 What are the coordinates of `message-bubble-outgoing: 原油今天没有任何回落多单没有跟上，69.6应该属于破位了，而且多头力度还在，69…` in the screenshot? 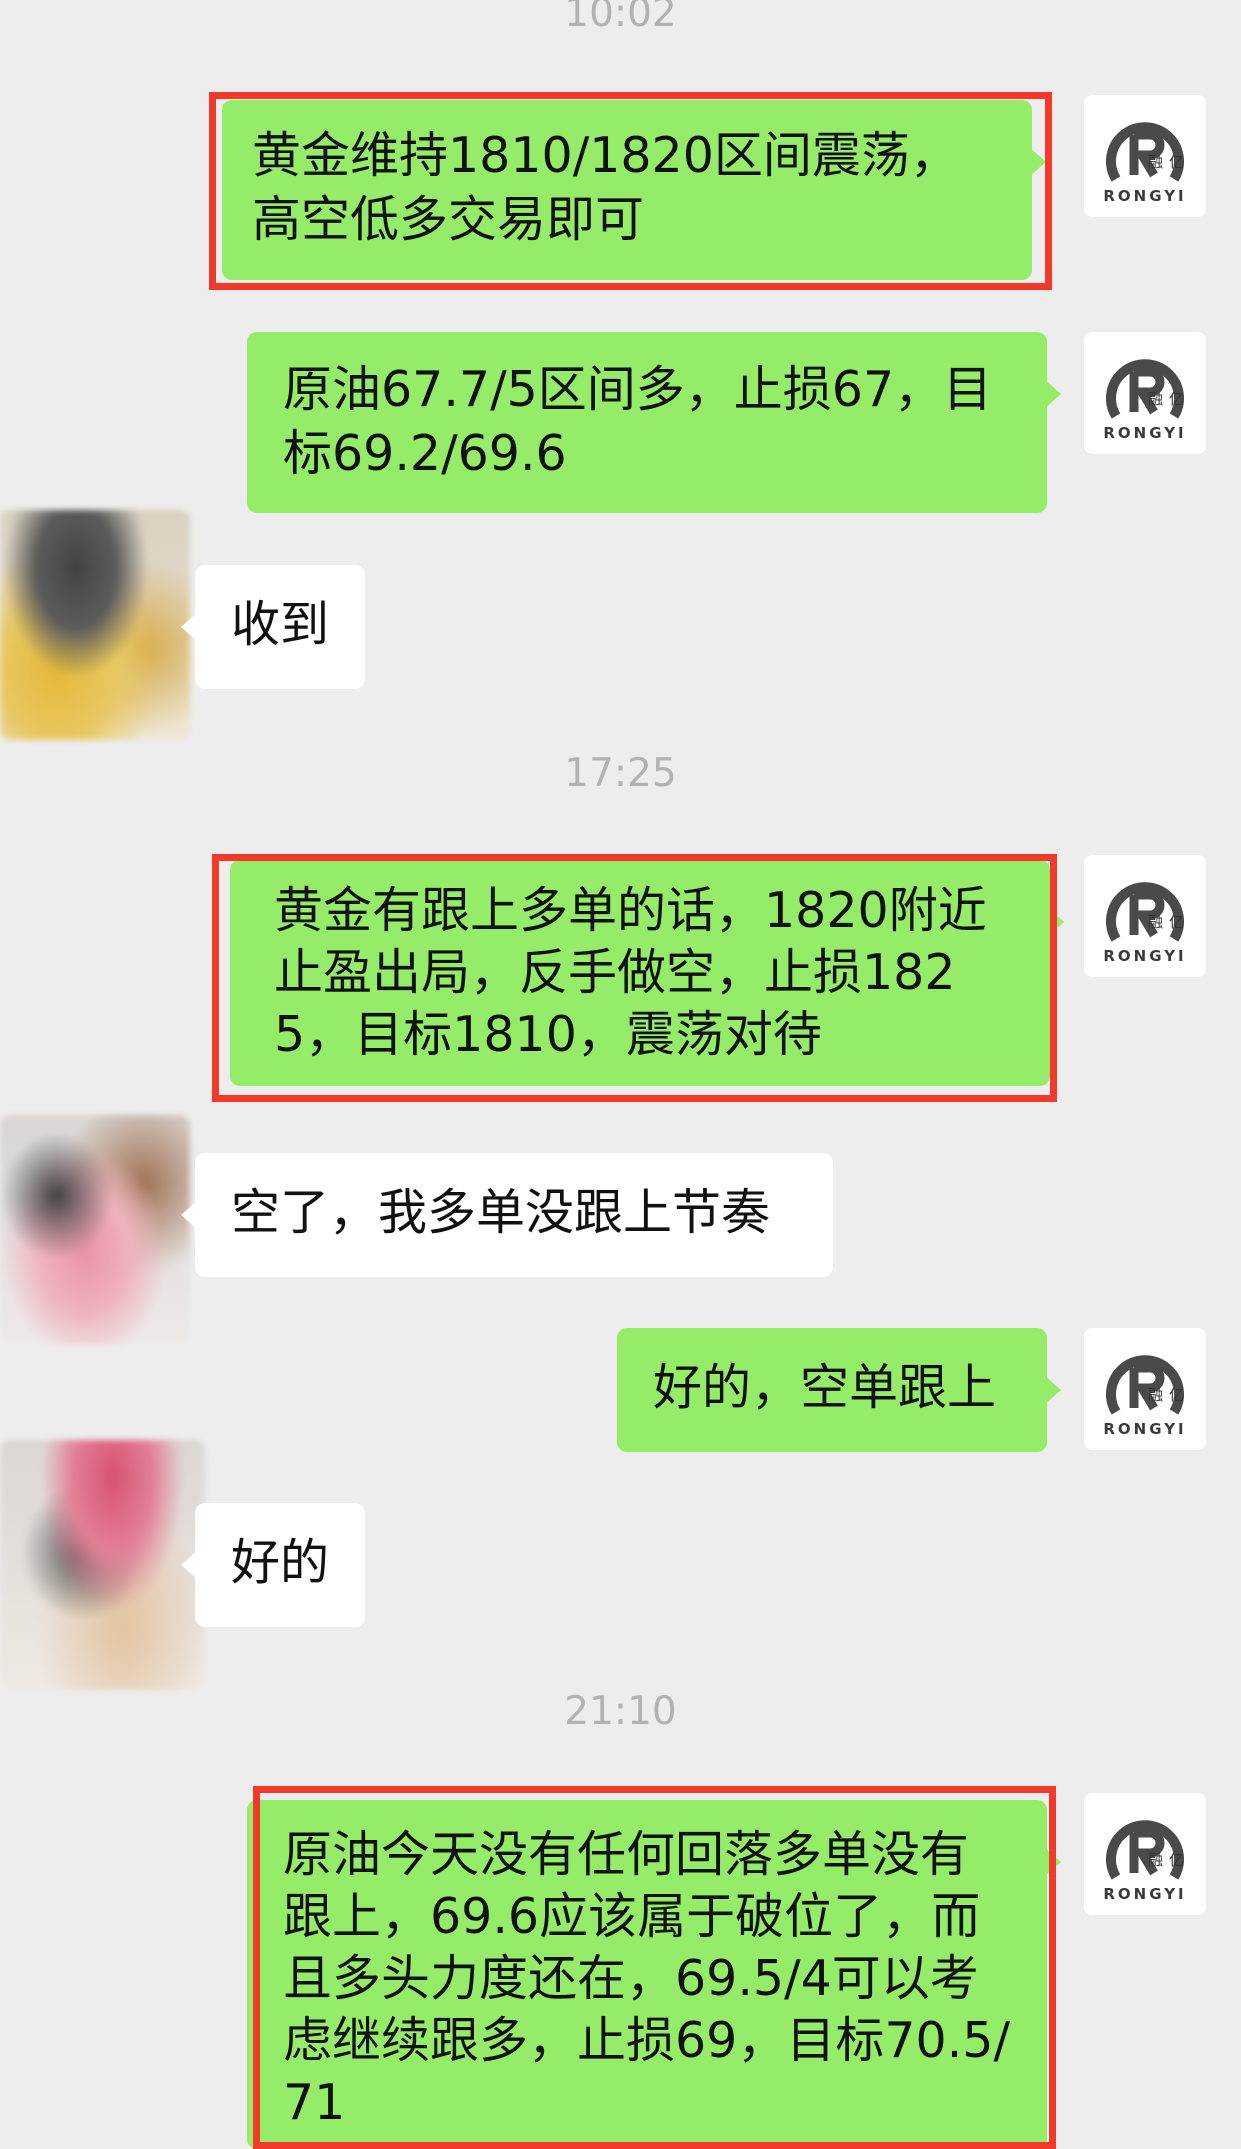 It's located at (654, 1974).